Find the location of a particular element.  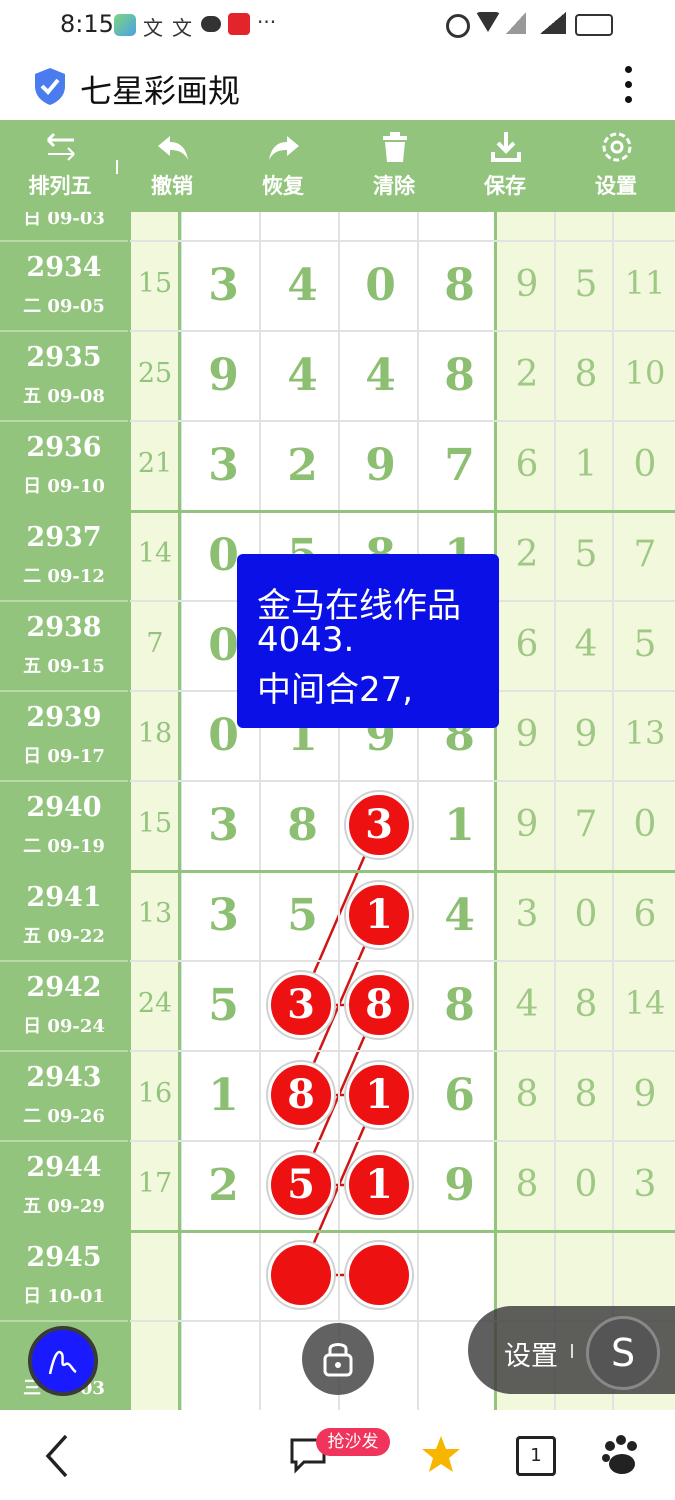

back-icon is located at coordinates (57, 1456).